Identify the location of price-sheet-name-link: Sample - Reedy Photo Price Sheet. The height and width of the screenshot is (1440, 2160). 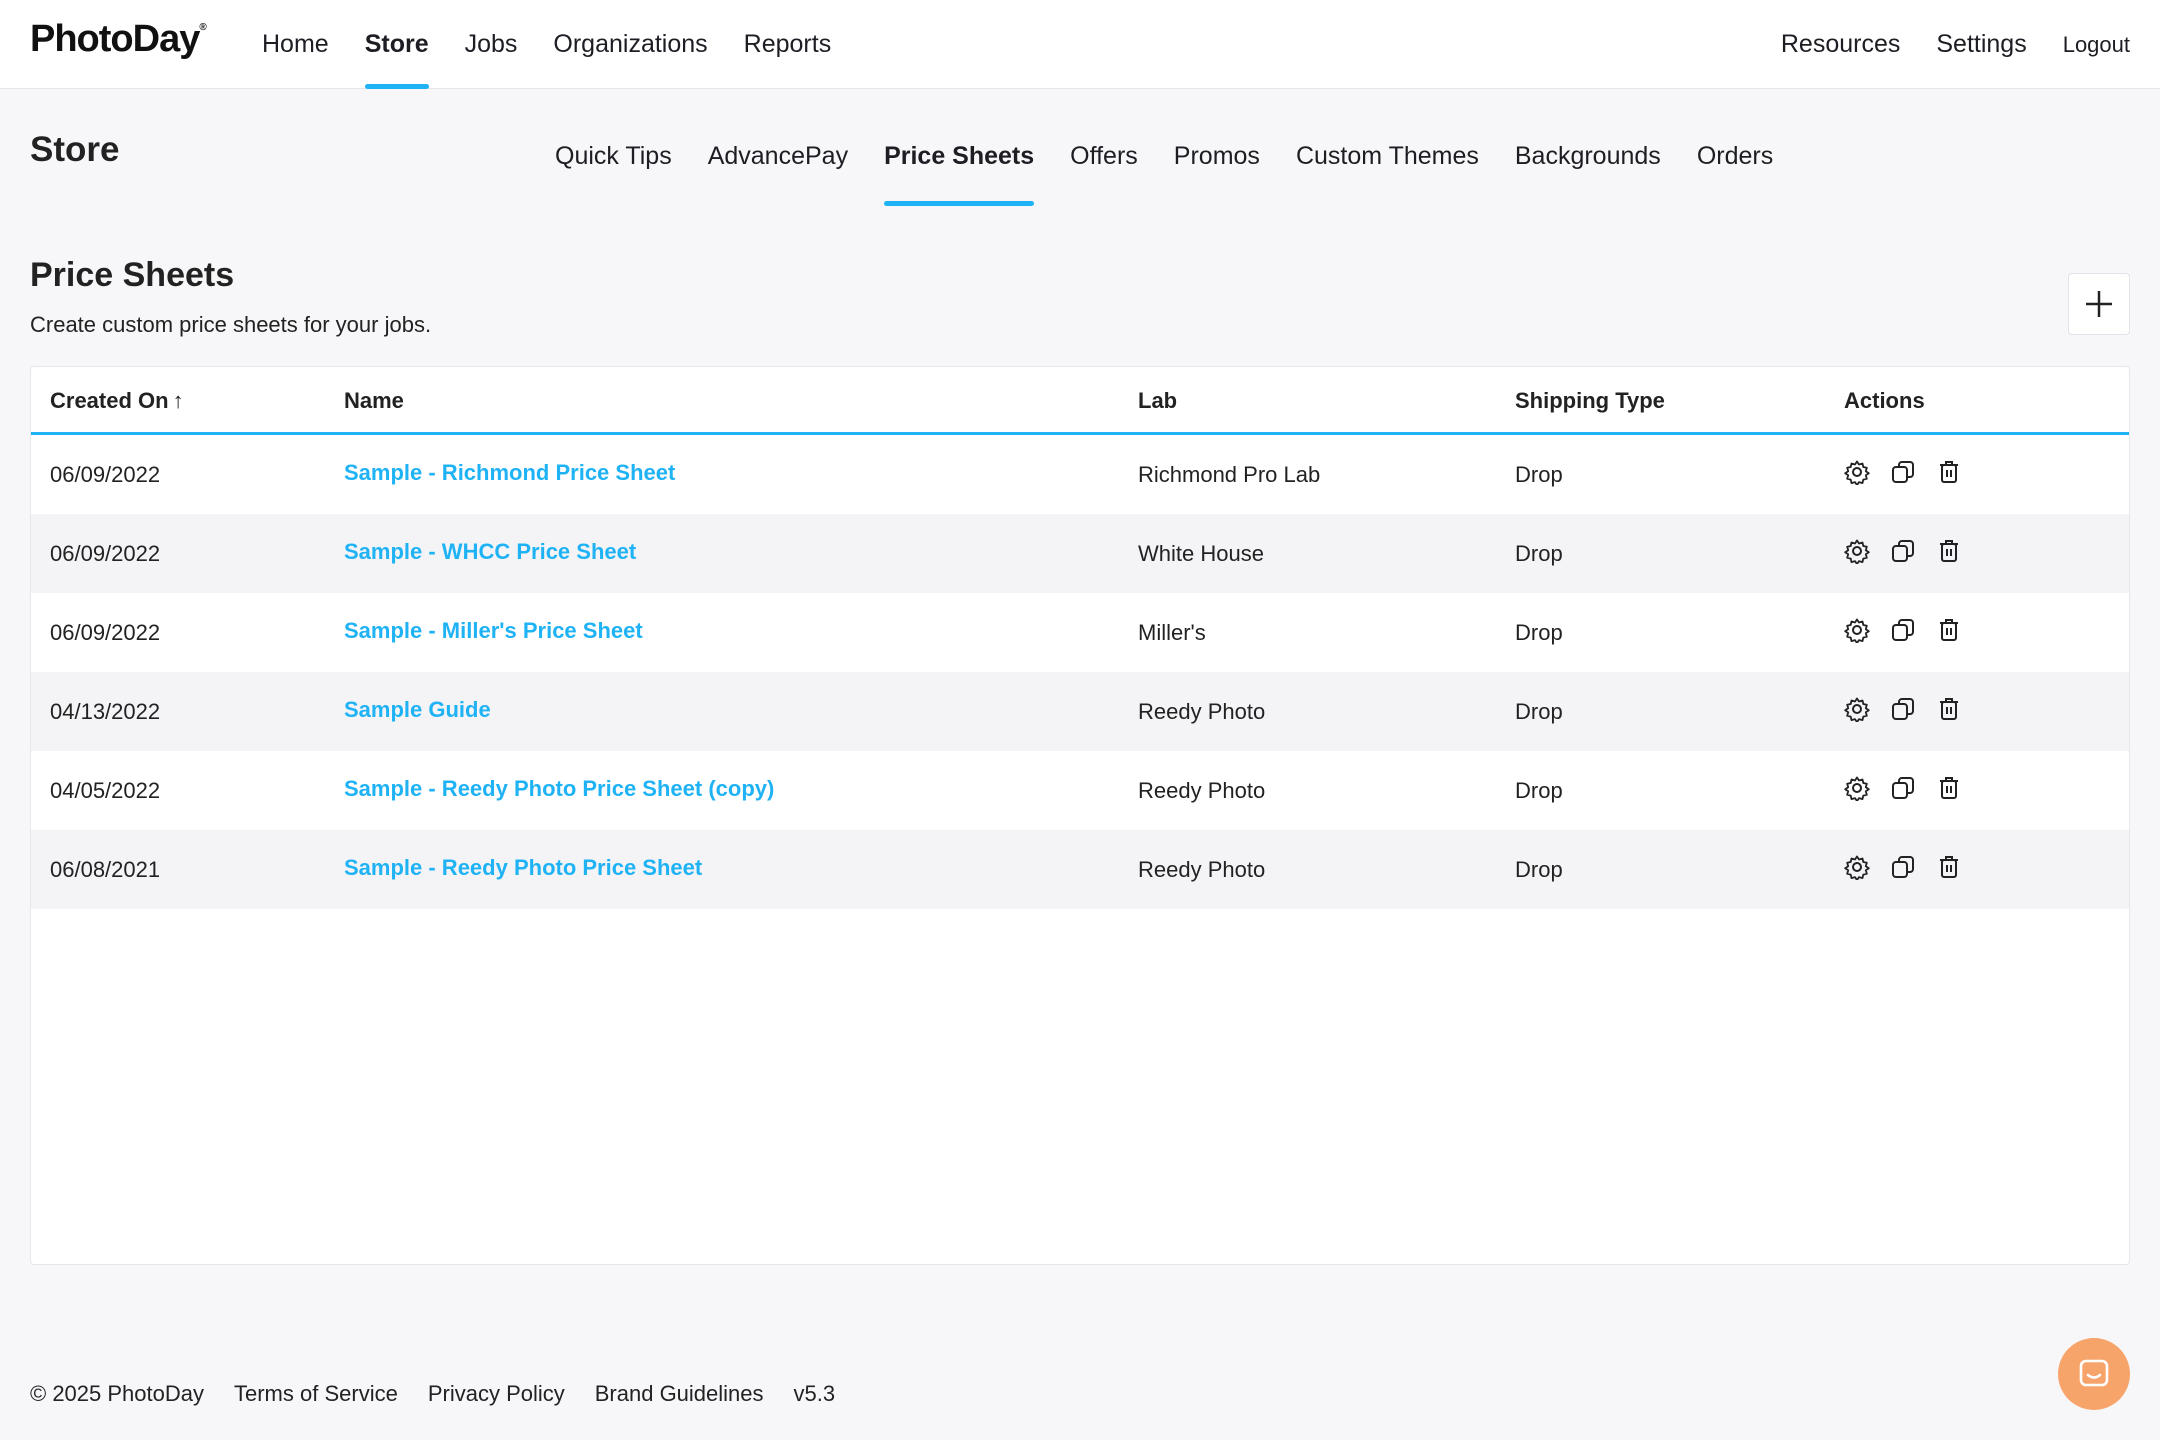
(523, 867).